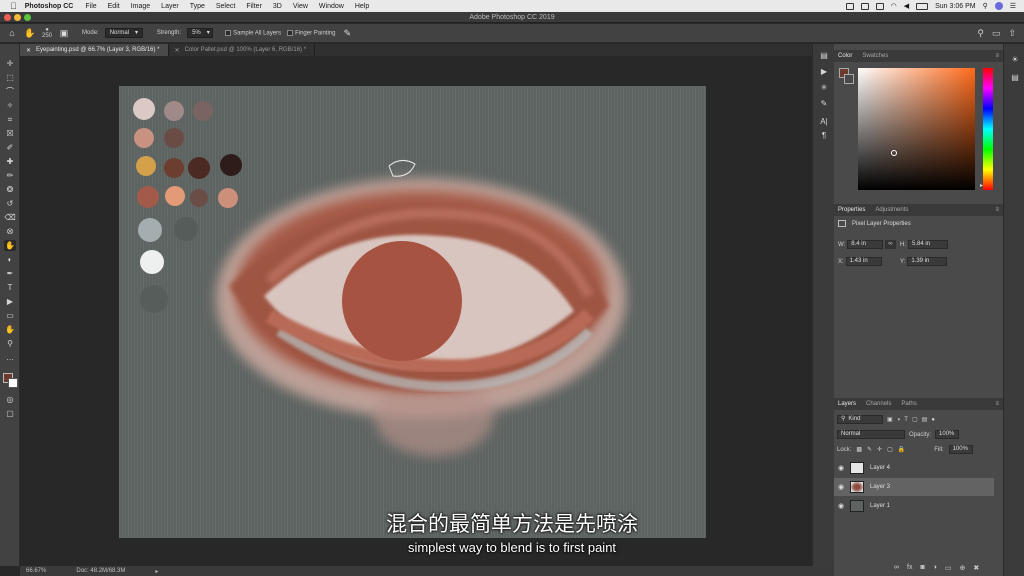 The width and height of the screenshot is (1024, 576). What do you see at coordinates (824, 55) in the screenshot?
I see `history-panel-icon: ▤` at bounding box center [824, 55].